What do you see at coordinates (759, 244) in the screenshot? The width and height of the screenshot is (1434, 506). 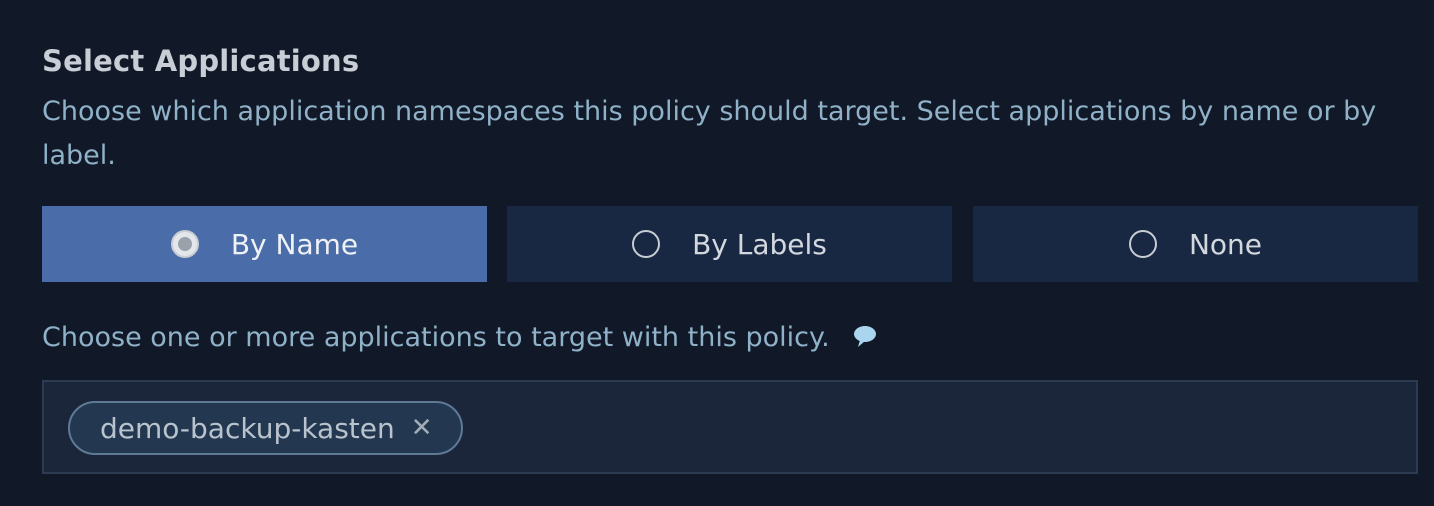 I see `option-label: By Labels` at bounding box center [759, 244].